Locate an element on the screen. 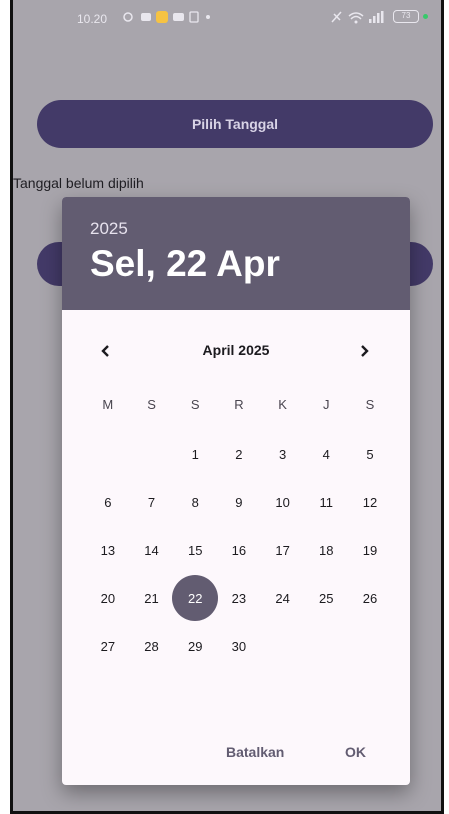 The image size is (449, 814). day-number: 29 is located at coordinates (195, 646).